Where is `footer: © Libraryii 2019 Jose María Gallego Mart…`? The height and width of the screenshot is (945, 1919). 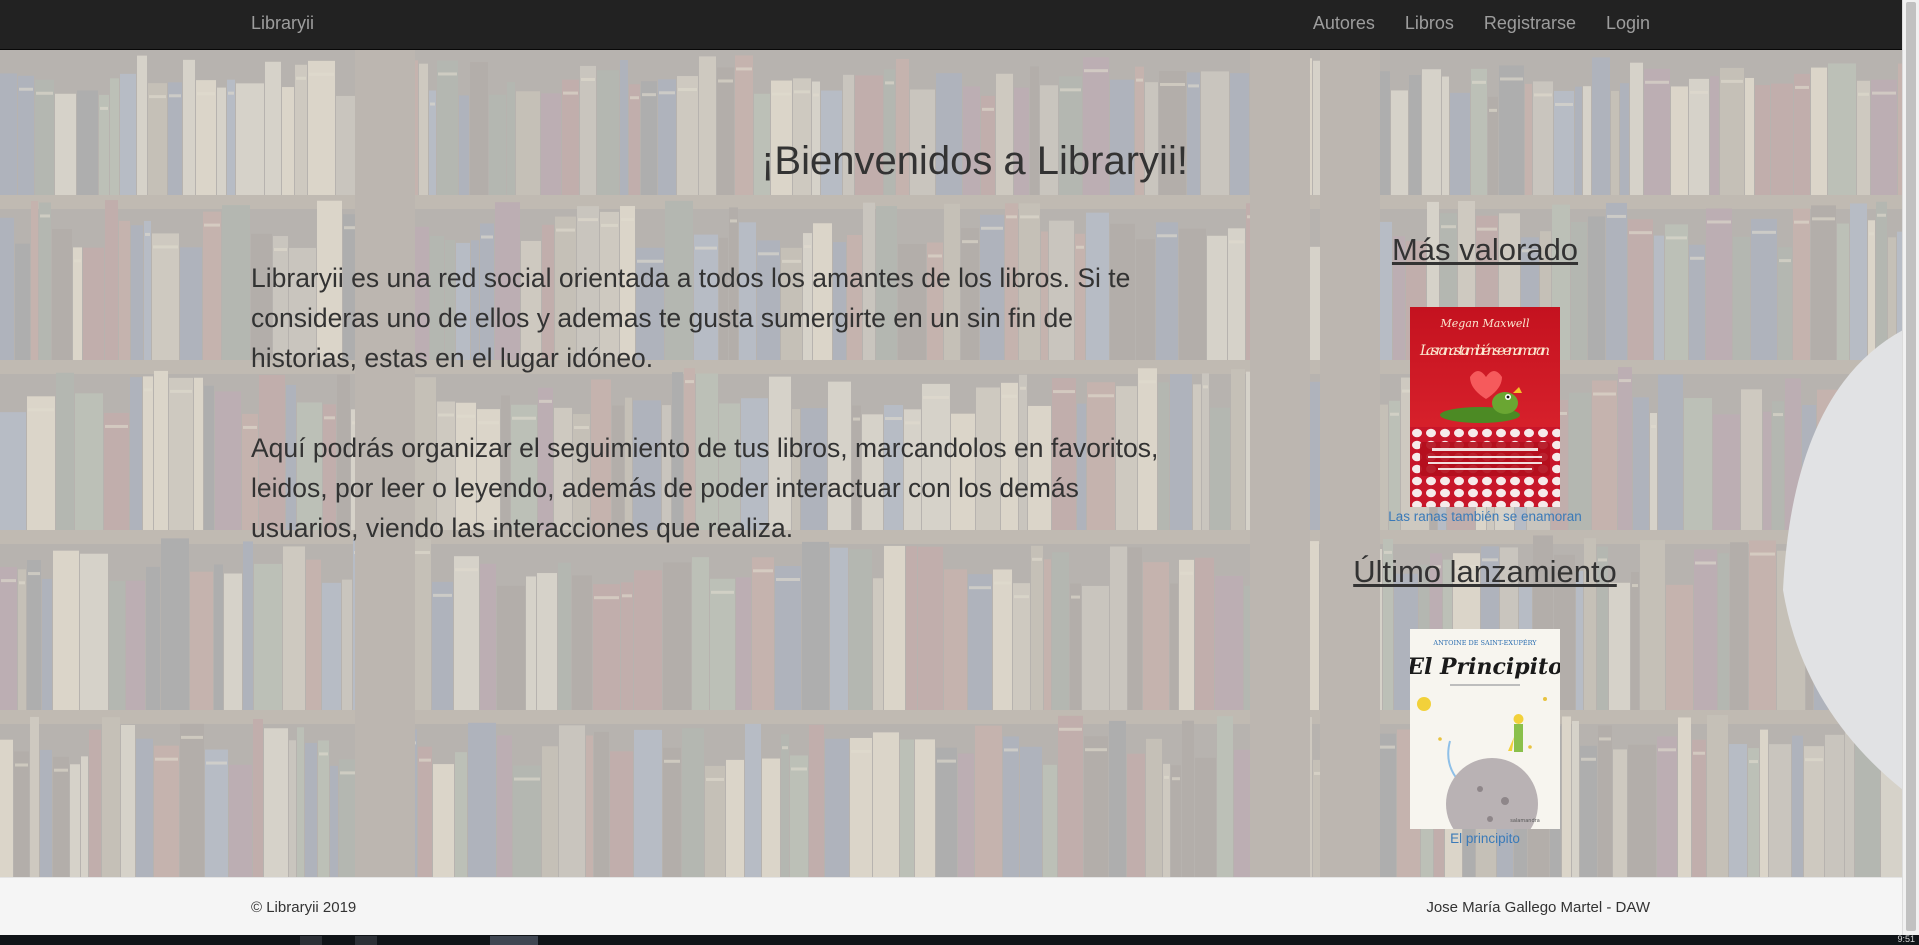
footer: © Libraryii 2019 Jose María Gallego Mart… is located at coordinates (951, 906).